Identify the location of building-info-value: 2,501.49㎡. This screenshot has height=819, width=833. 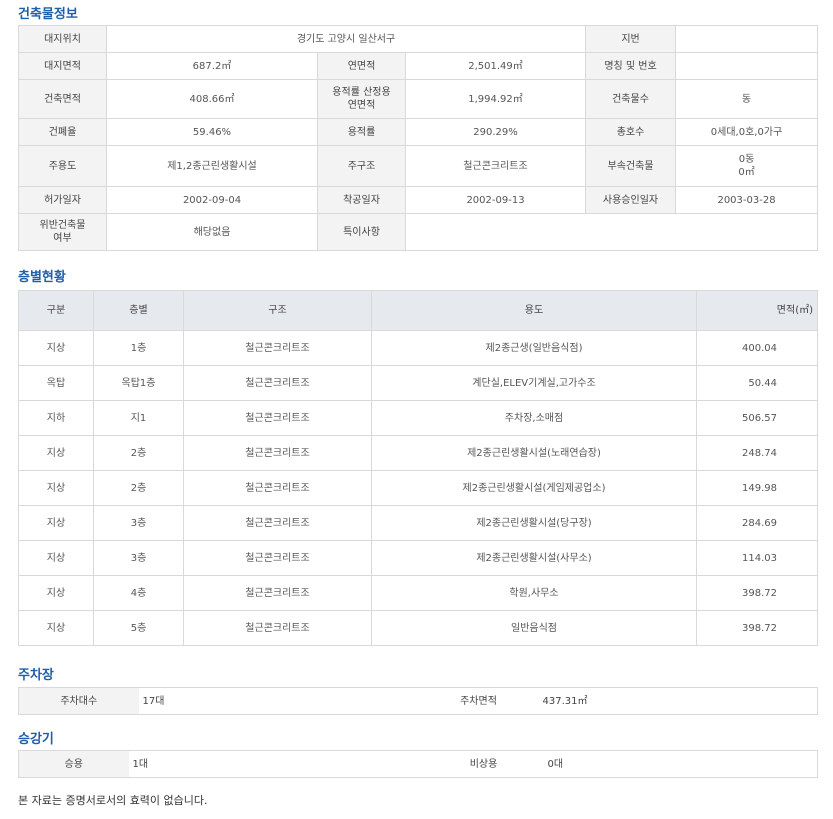
(495, 66).